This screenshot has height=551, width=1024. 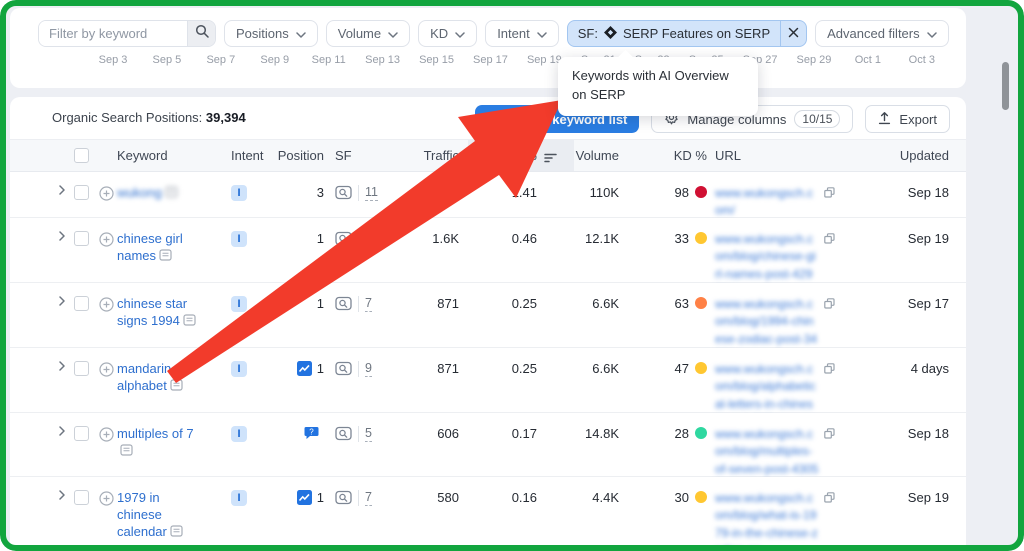 What do you see at coordinates (158, 515) in the screenshot?
I see `keyword-link: 1979 in chinese calendar` at bounding box center [158, 515].